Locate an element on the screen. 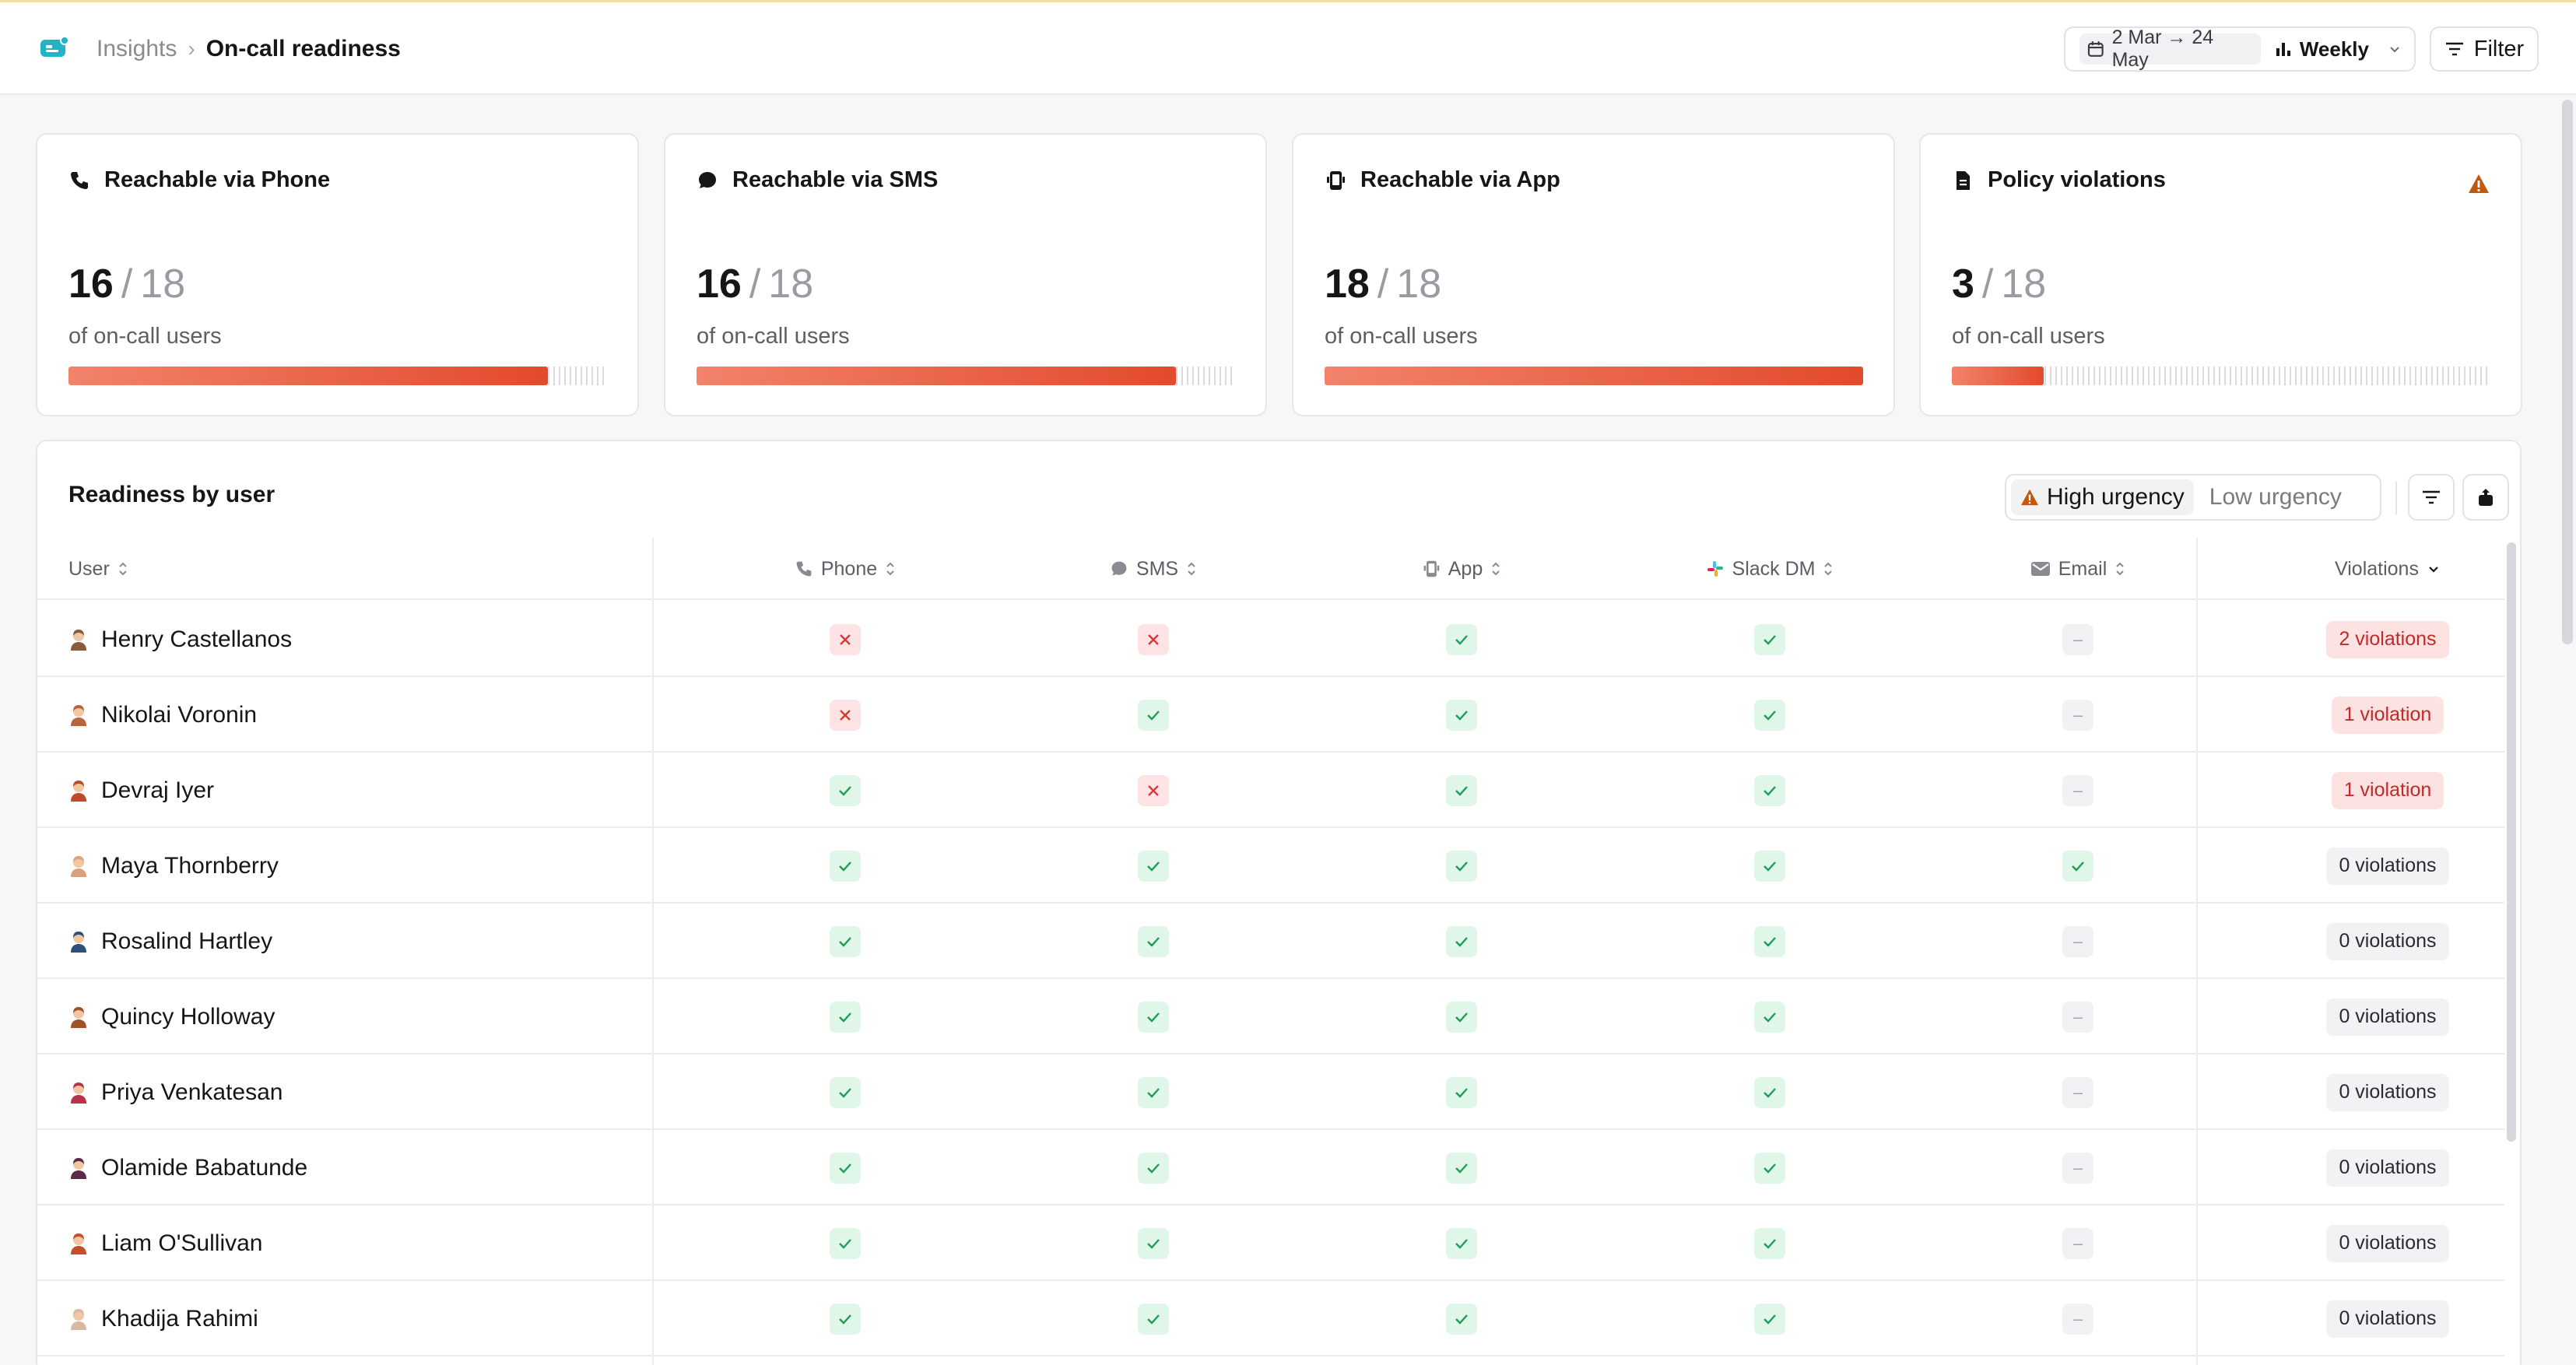  urgency-high-label: High urgency is located at coordinates (2116, 497).